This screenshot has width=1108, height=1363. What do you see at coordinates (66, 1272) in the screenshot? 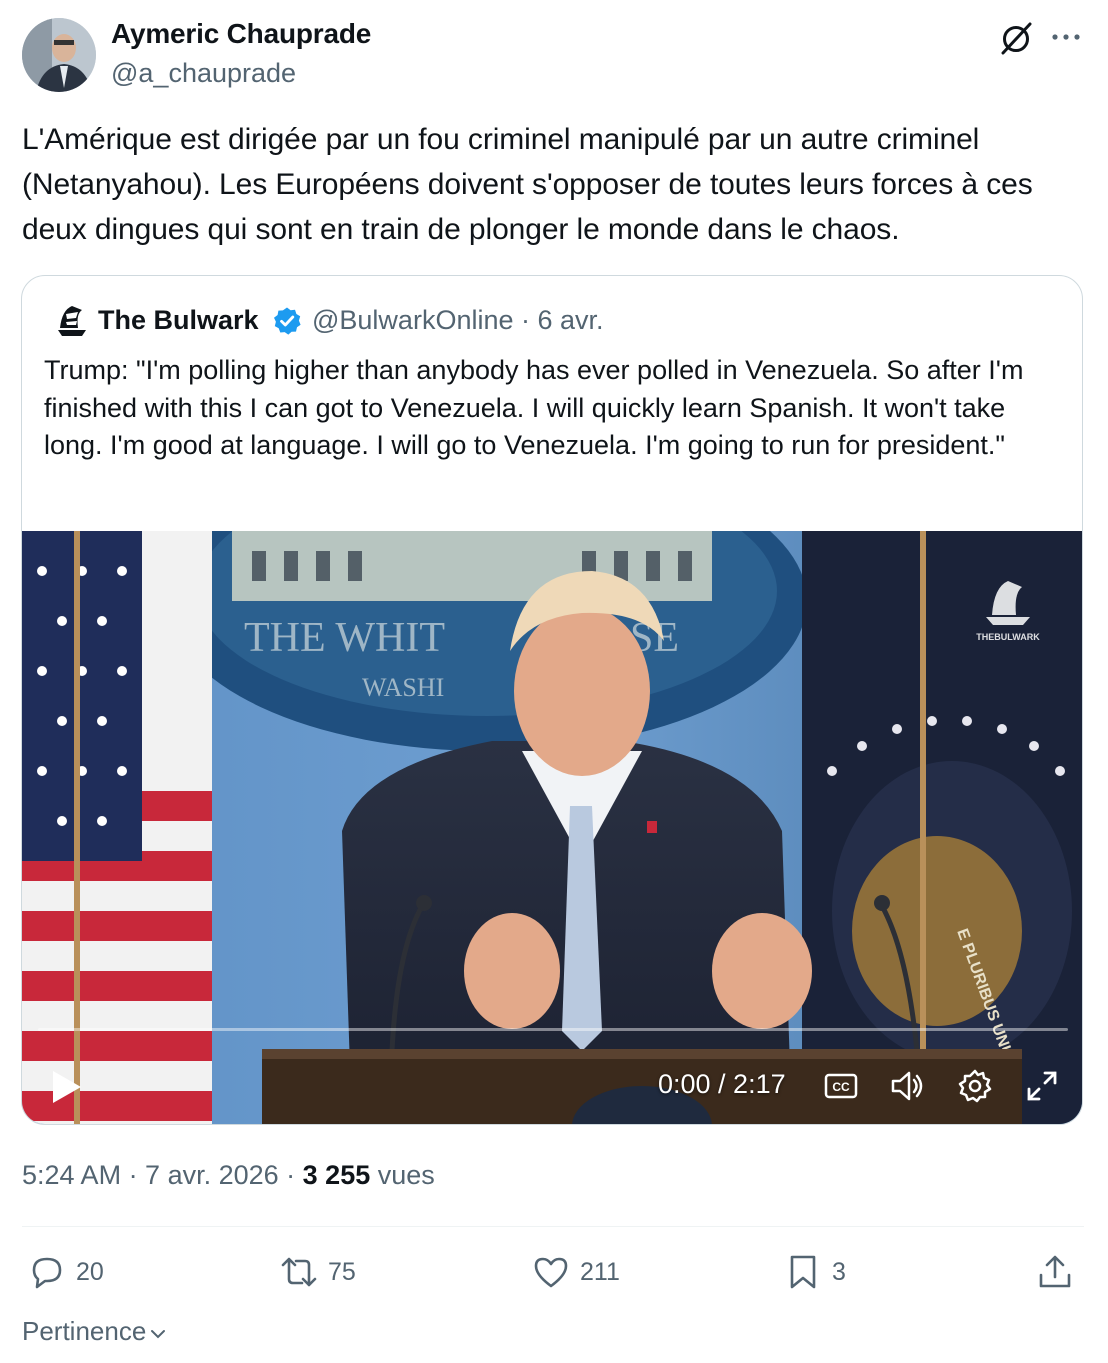
I see `reply-button: 20` at bounding box center [66, 1272].